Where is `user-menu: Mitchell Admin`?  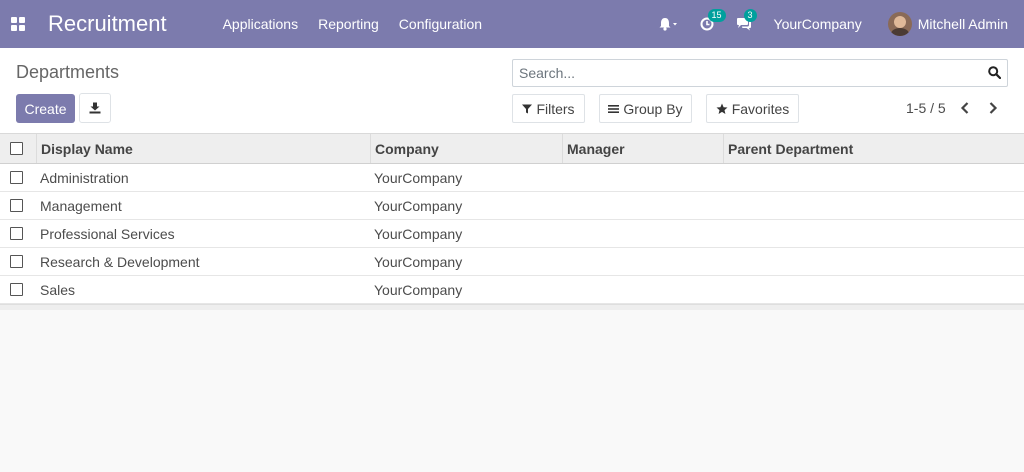
user-menu: Mitchell Admin is located at coordinates (947, 24).